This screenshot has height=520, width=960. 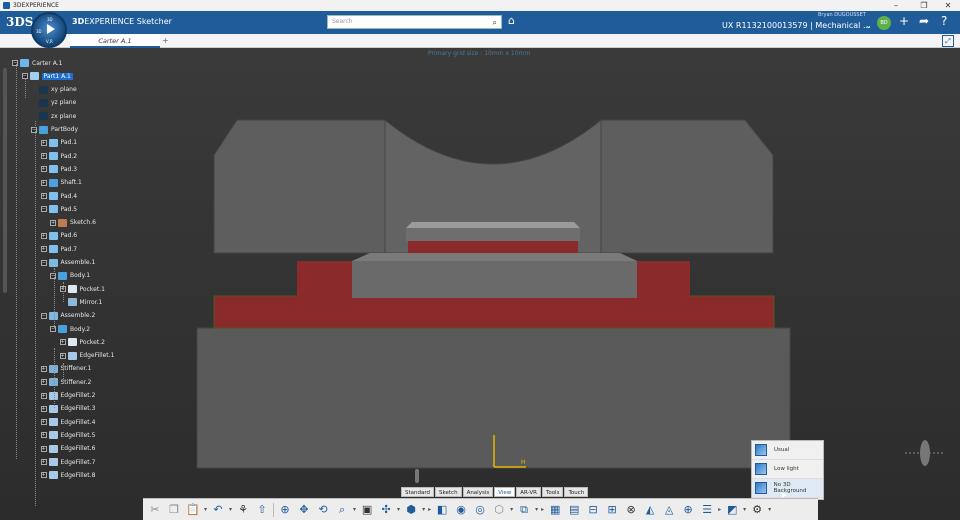 I want to click on apply-material-icon: ◬, so click(x=669, y=510).